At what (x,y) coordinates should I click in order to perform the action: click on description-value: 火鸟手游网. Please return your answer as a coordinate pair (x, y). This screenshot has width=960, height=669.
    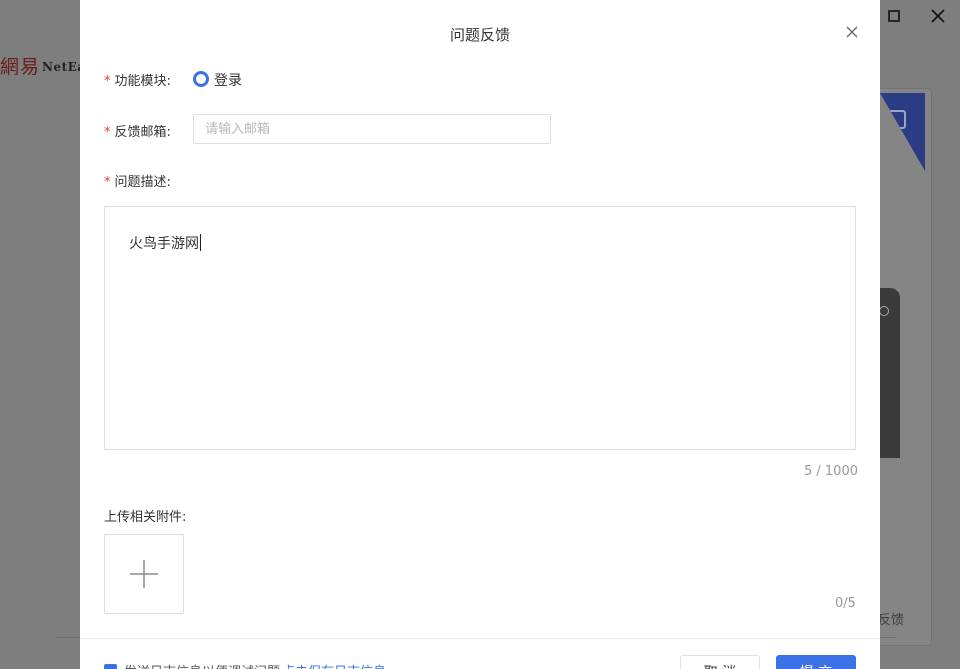
    Looking at the image, I should click on (164, 244).